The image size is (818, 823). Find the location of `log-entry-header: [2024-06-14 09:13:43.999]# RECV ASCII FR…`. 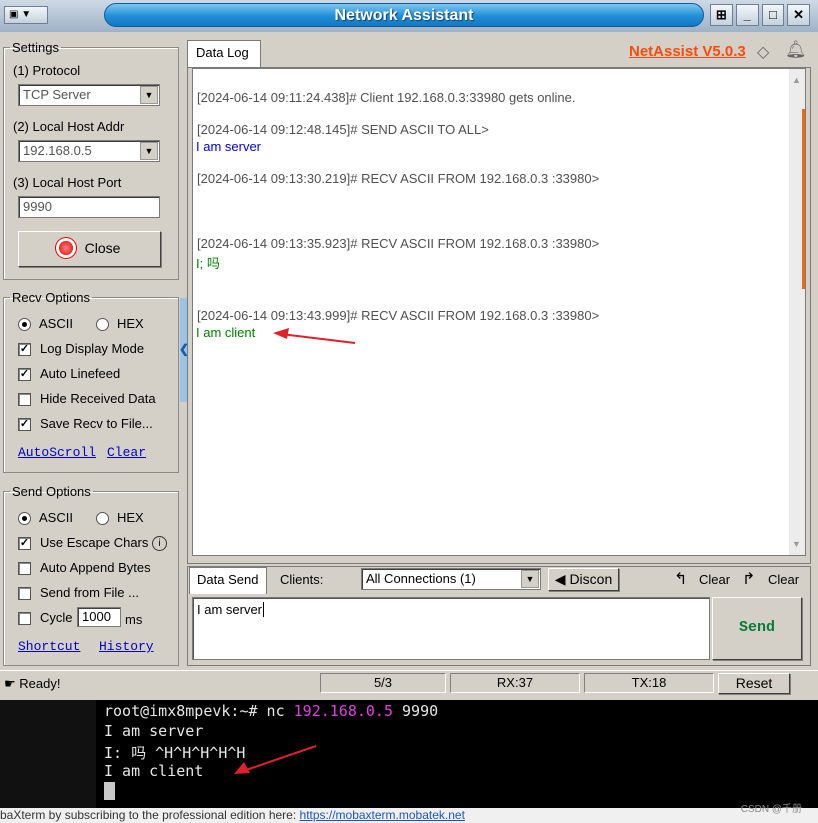

log-entry-header: [2024-06-14 09:13:43.999]# RECV ASCII FR… is located at coordinates (398, 315).